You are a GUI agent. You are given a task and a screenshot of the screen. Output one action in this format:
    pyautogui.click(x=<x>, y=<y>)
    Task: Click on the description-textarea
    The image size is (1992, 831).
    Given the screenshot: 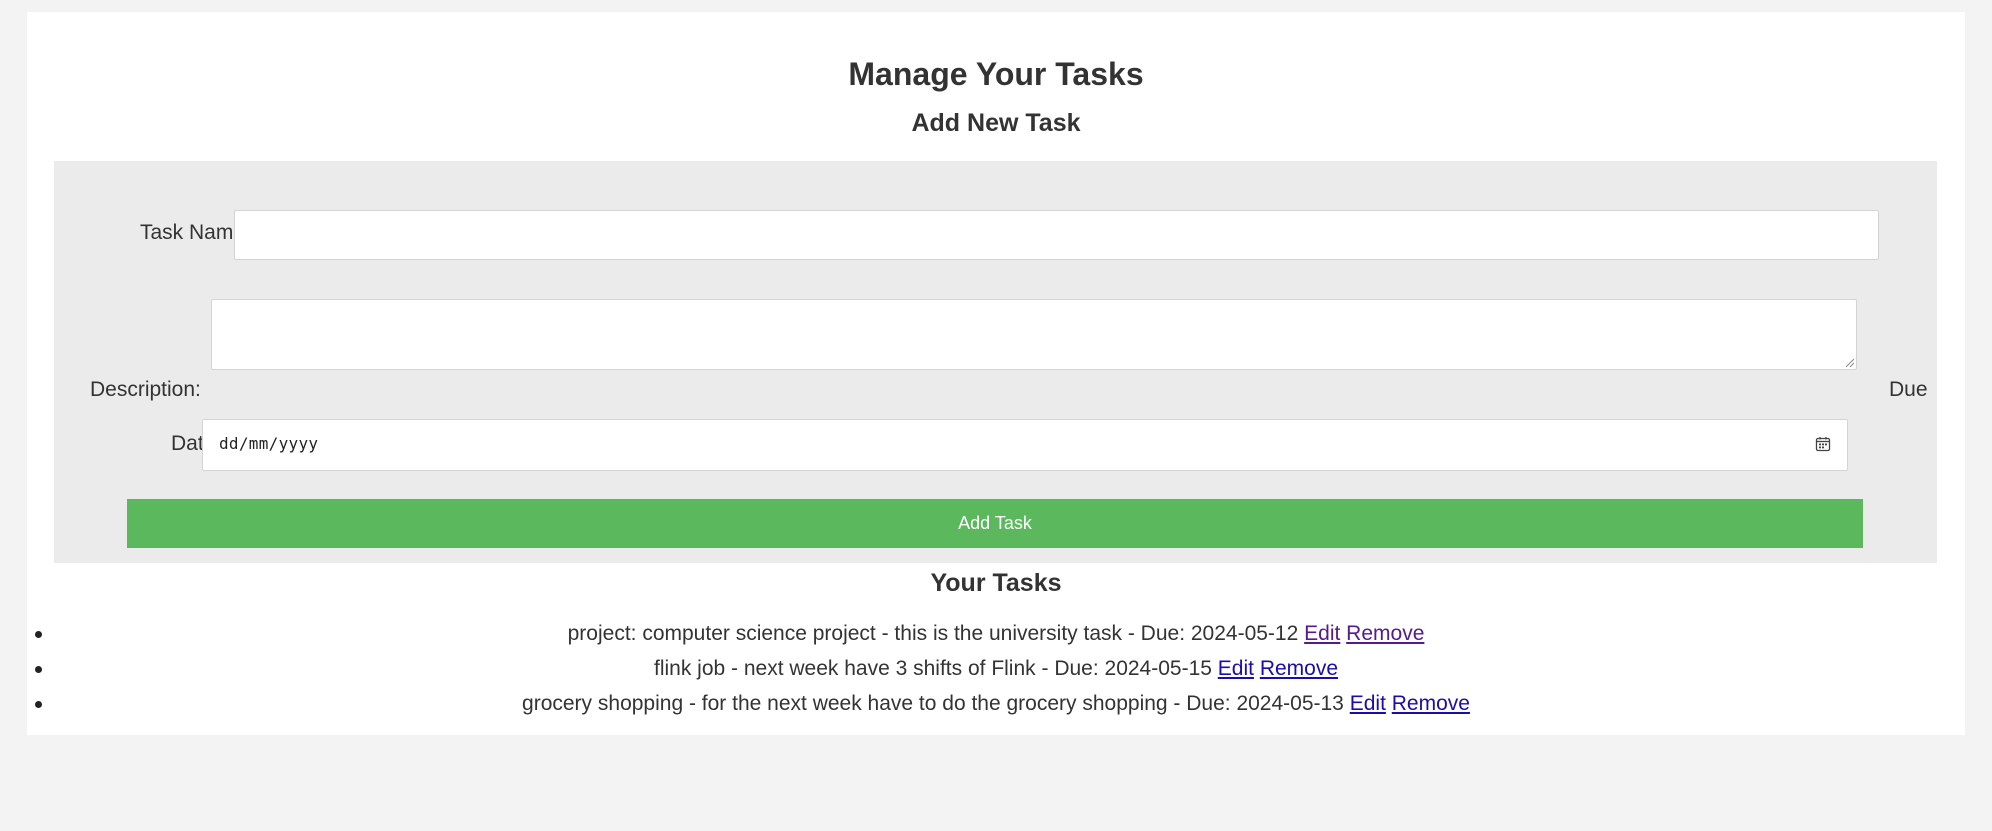 What is the action you would take?
    pyautogui.click(x=1034, y=334)
    